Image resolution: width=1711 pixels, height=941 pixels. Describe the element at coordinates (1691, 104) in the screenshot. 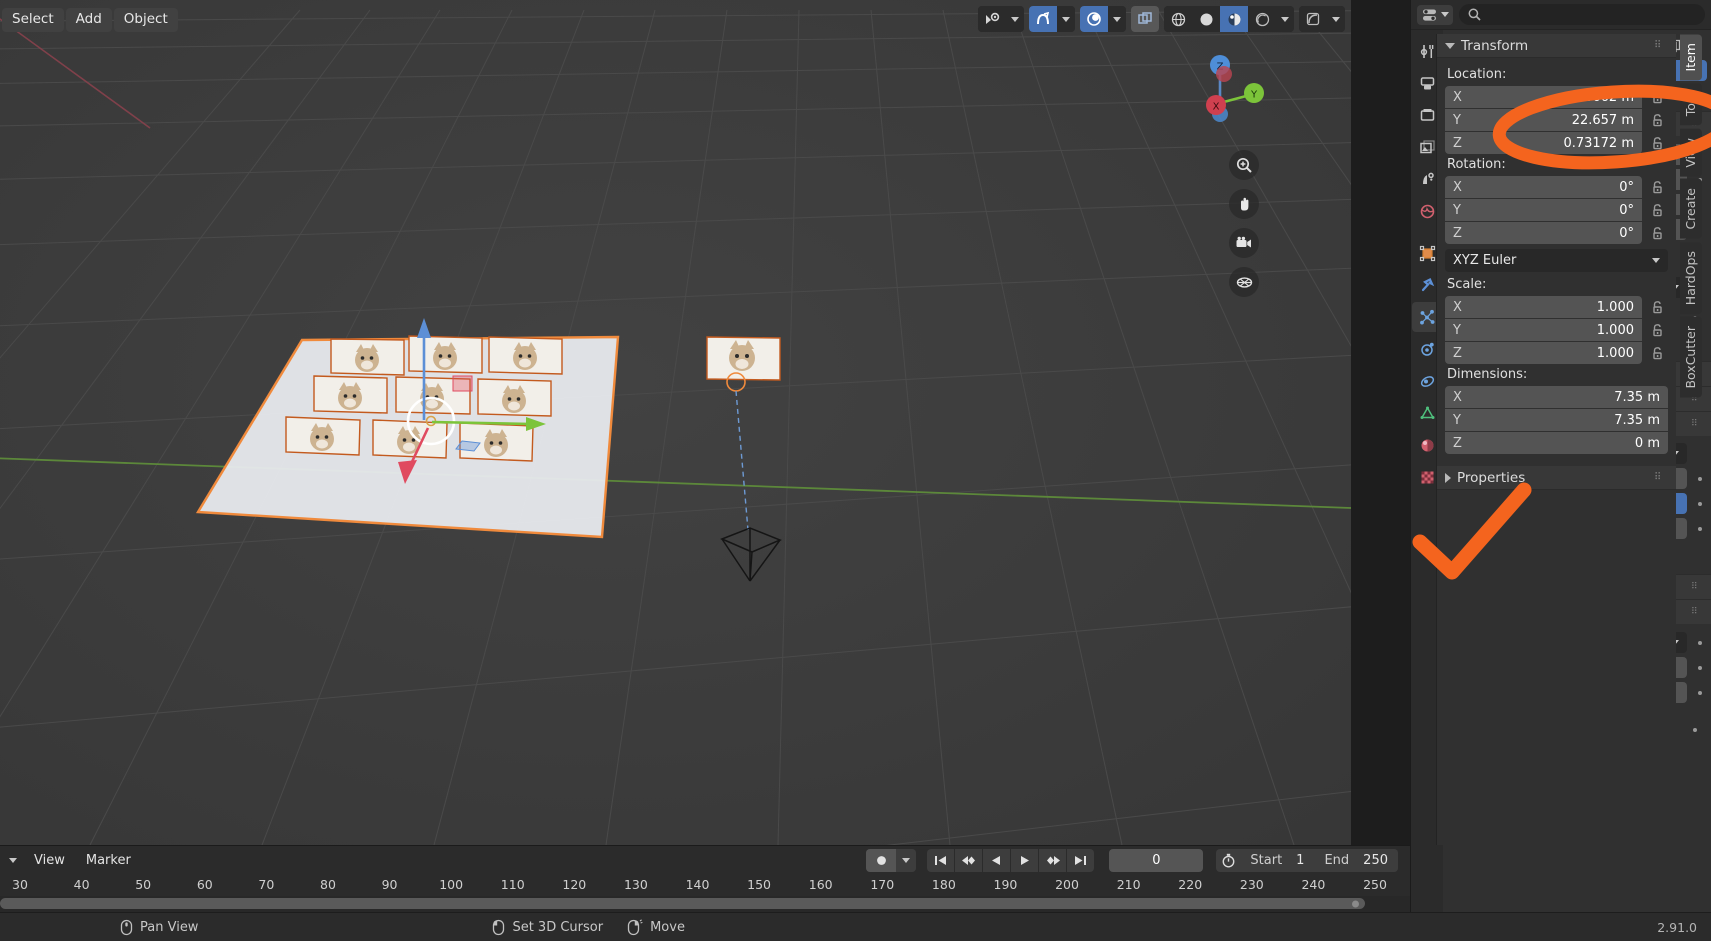

I see `tab-tool: Tool` at that location.